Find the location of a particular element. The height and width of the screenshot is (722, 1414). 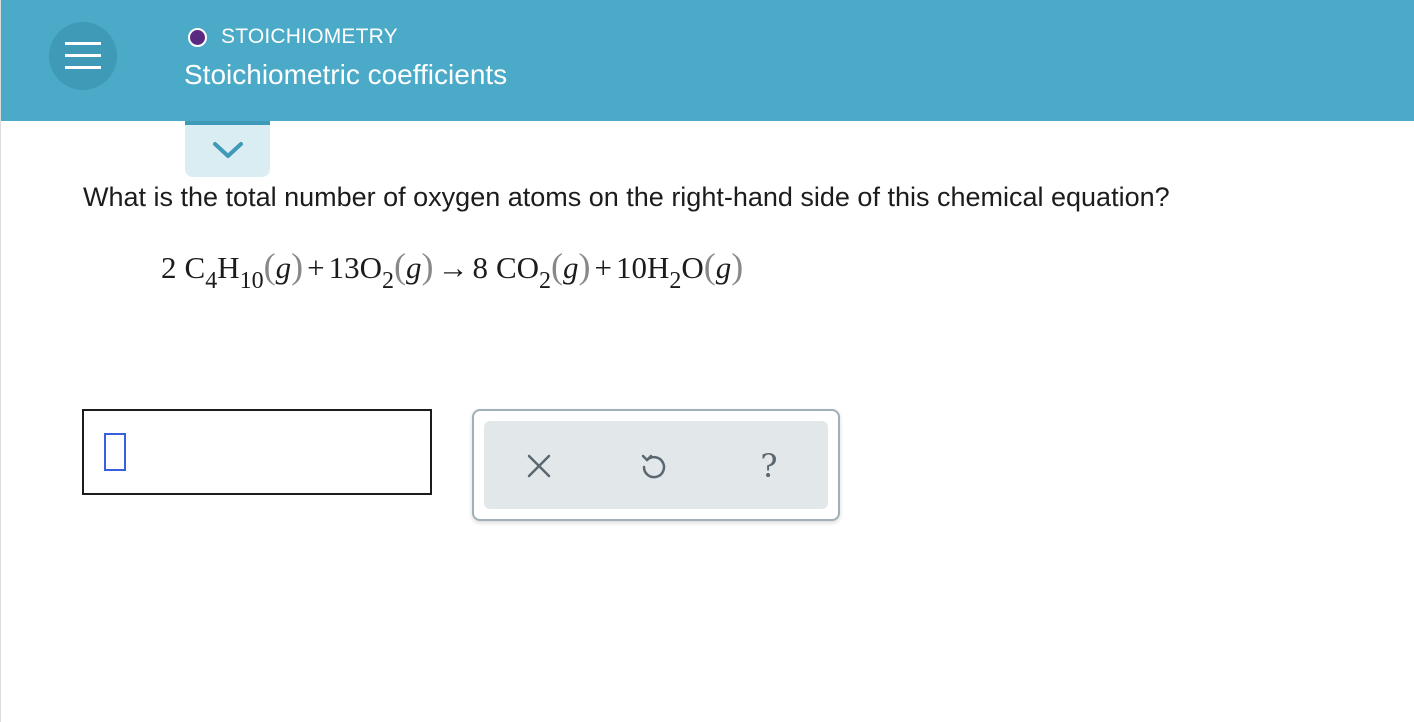

help-button: ? is located at coordinates (769, 466).